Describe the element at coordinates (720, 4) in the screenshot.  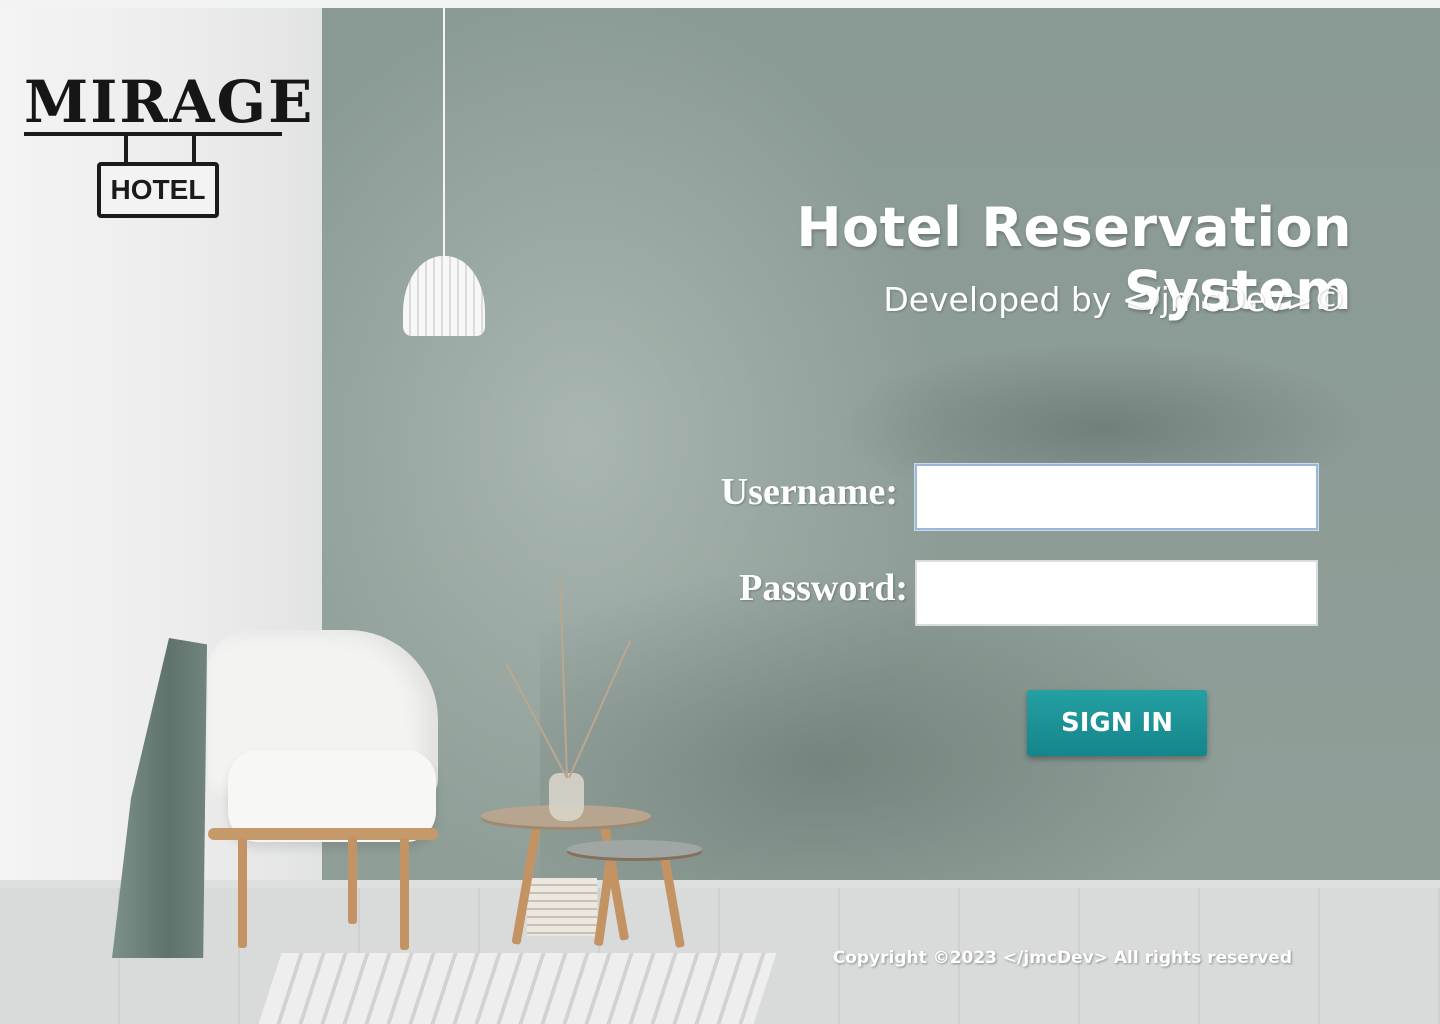
I see `window-top-strip` at that location.